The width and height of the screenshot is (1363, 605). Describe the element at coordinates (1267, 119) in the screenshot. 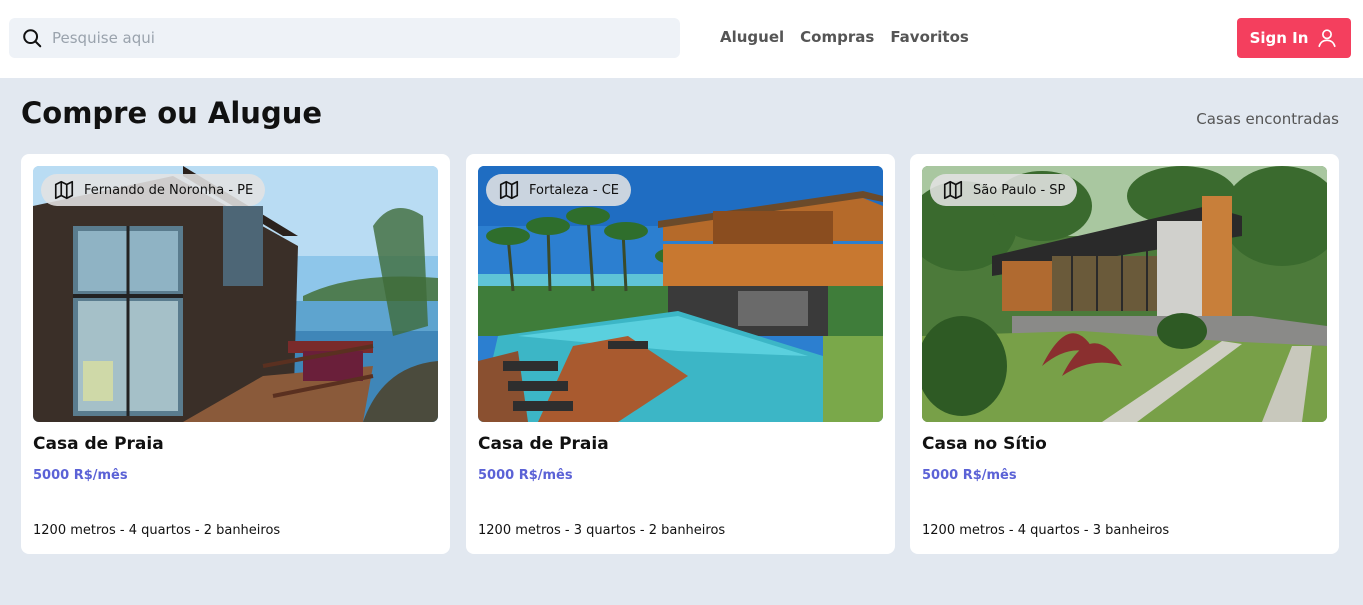

I see `houses-found-label: Casas encontradas` at that location.